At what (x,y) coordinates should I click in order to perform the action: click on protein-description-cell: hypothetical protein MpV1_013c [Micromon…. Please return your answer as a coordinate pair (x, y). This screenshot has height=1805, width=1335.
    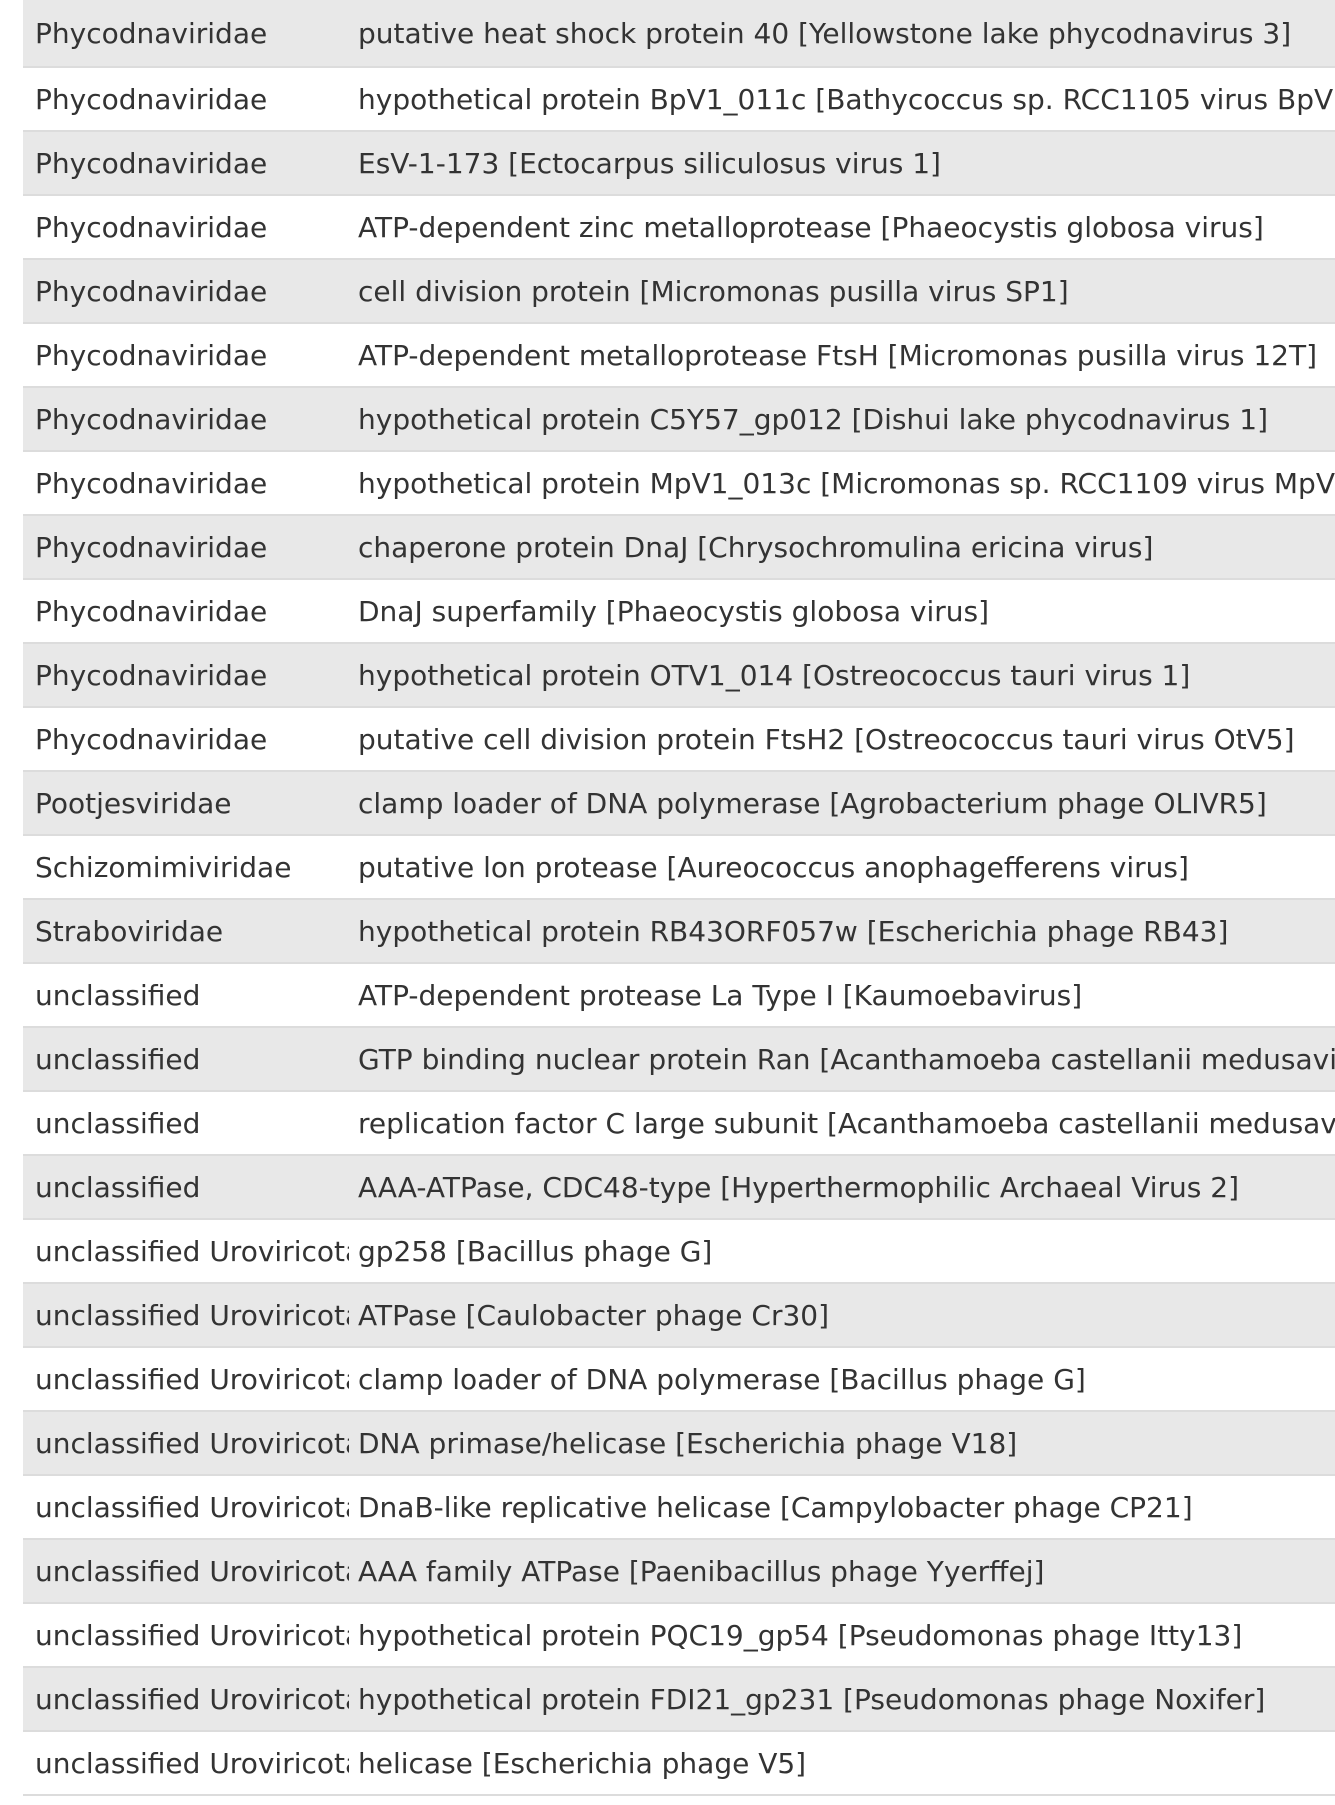
    Looking at the image, I should click on (842, 483).